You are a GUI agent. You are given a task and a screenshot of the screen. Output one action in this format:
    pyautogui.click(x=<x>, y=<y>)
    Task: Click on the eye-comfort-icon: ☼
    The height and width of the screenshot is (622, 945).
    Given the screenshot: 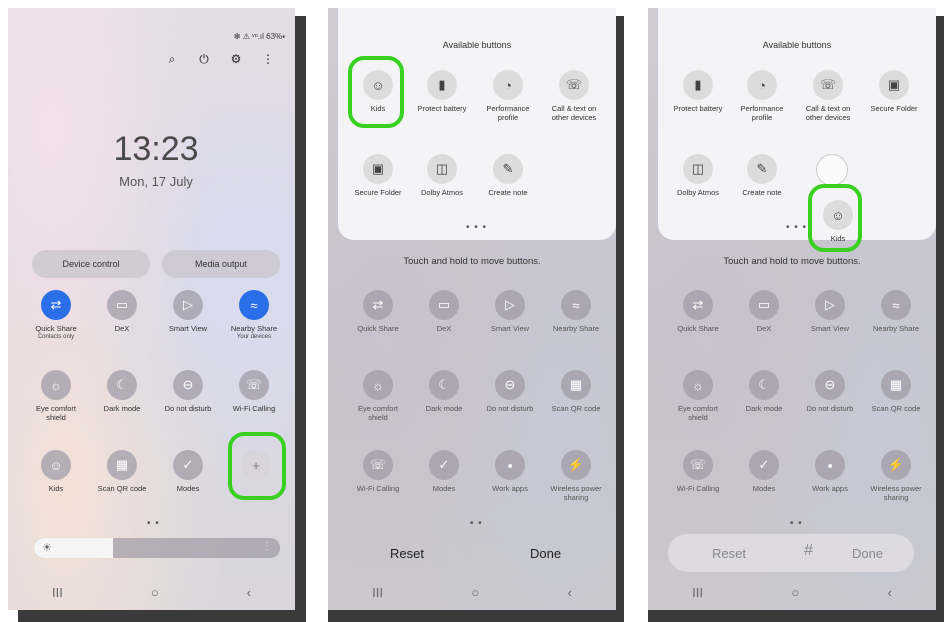 What is the action you would take?
    pyautogui.click(x=378, y=385)
    